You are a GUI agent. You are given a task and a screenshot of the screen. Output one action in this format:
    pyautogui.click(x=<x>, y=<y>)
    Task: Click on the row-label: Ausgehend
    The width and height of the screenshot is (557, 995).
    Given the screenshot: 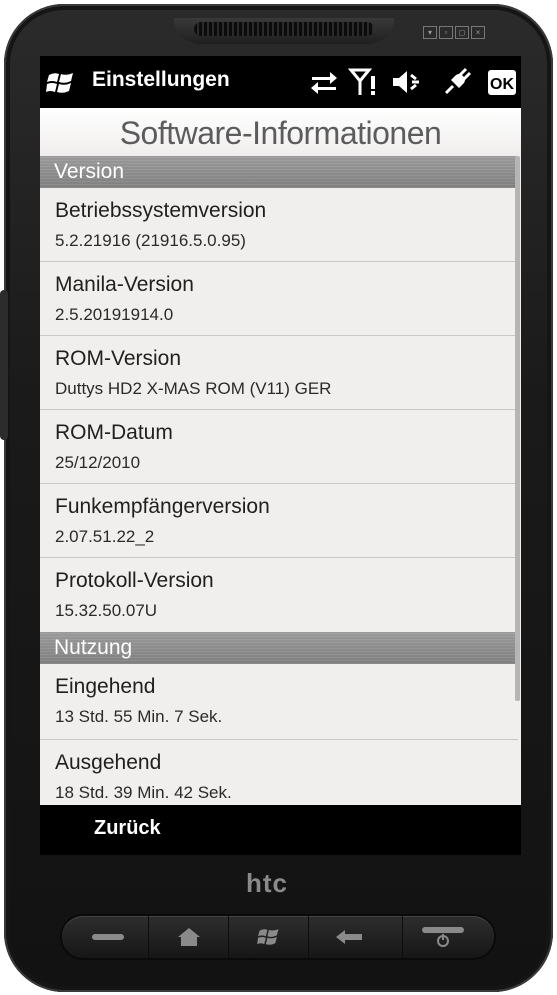 What is the action you would take?
    pyautogui.click(x=108, y=762)
    